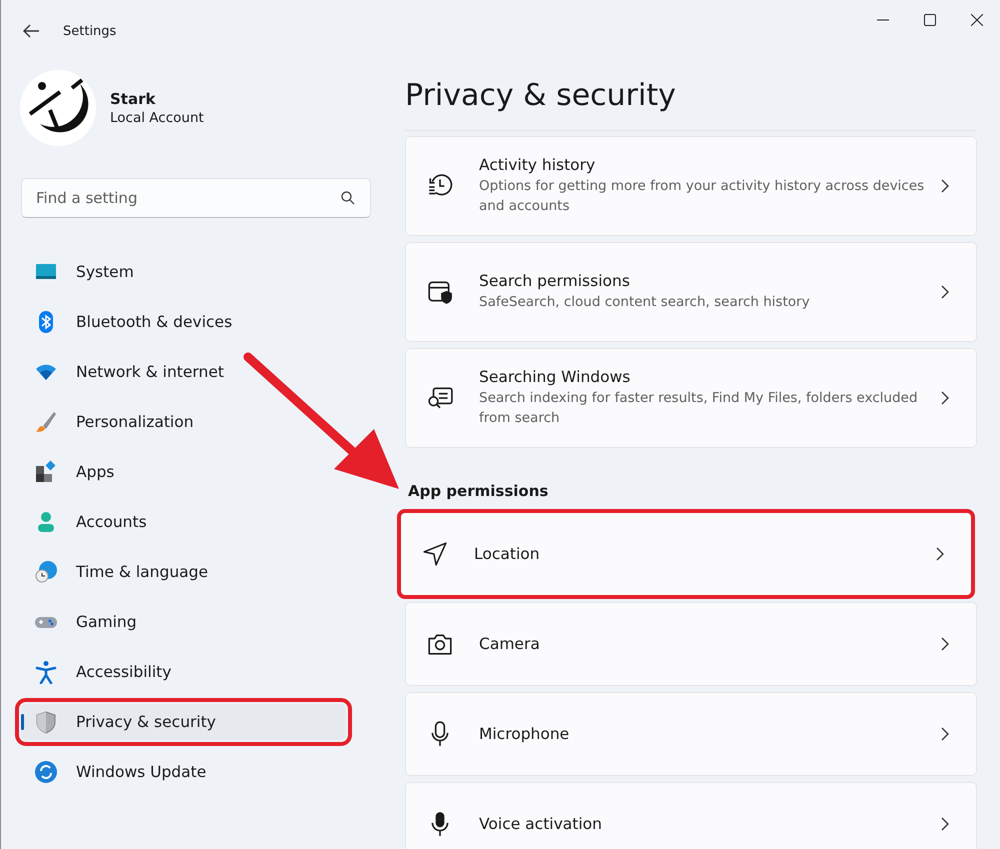  I want to click on settings-card: Searching Windows Search indexing for faster results, Find My Files, folders excluded from search, so click(691, 398).